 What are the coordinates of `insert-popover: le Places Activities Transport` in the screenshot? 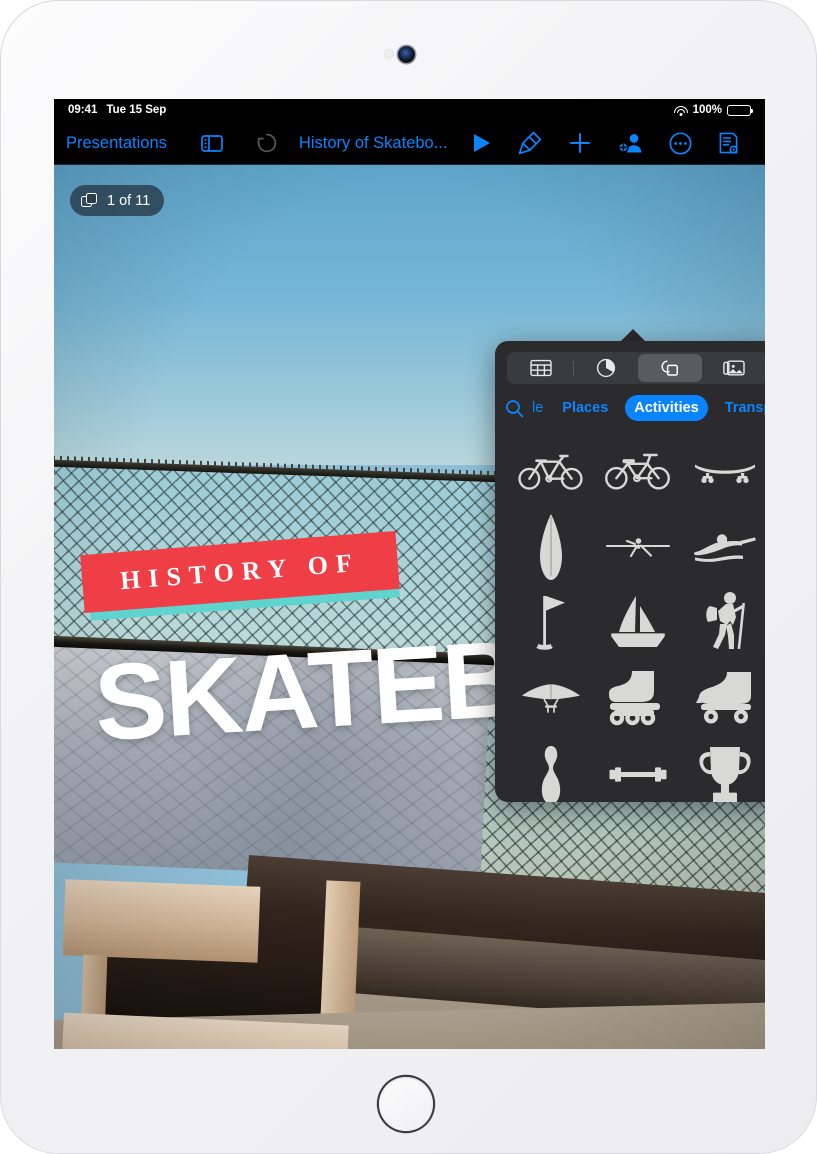 It's located at (630, 571).